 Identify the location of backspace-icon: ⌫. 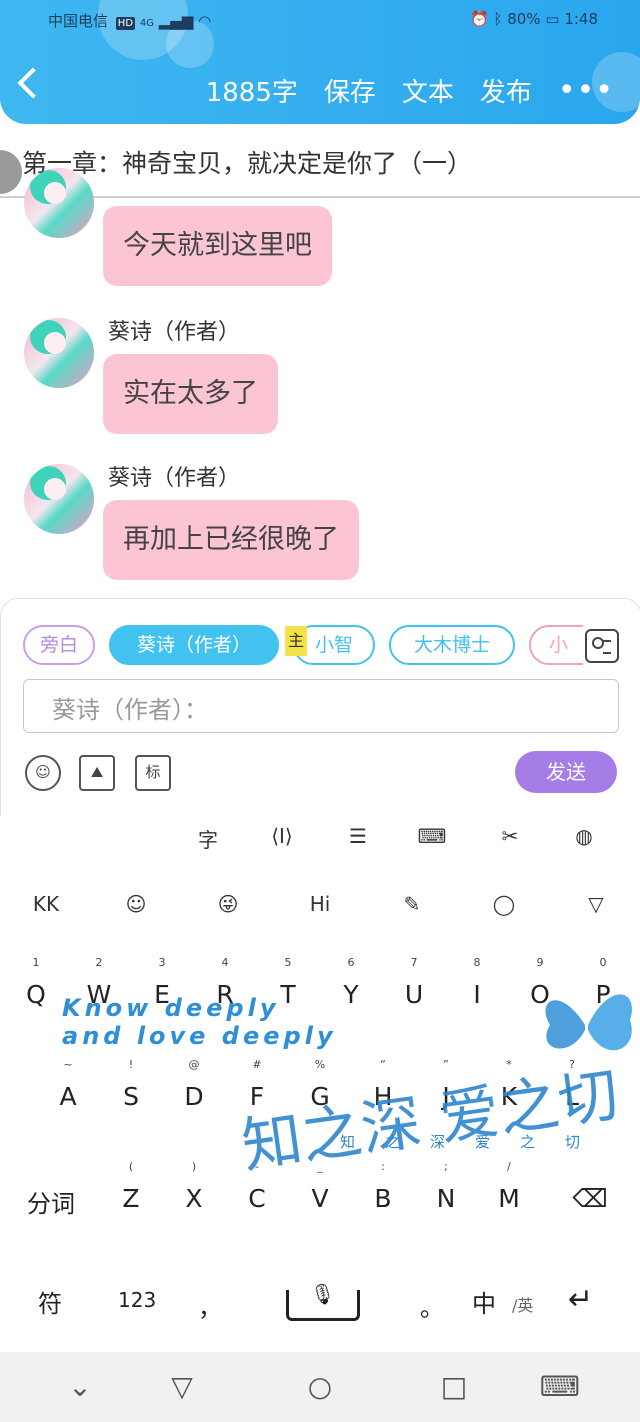
(590, 1198).